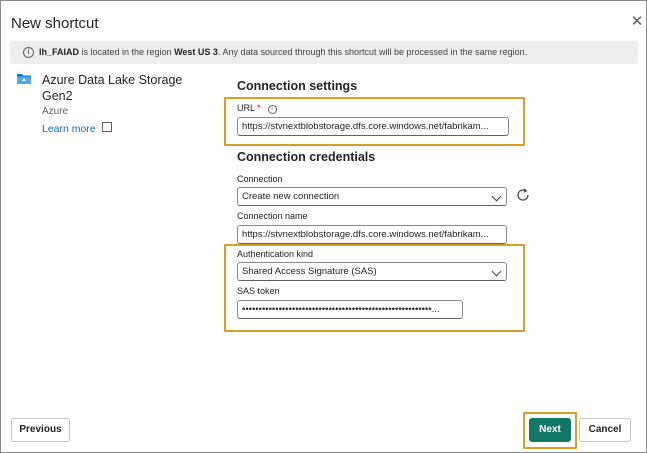  I want to click on connection-value: Create new connection, so click(291, 196).